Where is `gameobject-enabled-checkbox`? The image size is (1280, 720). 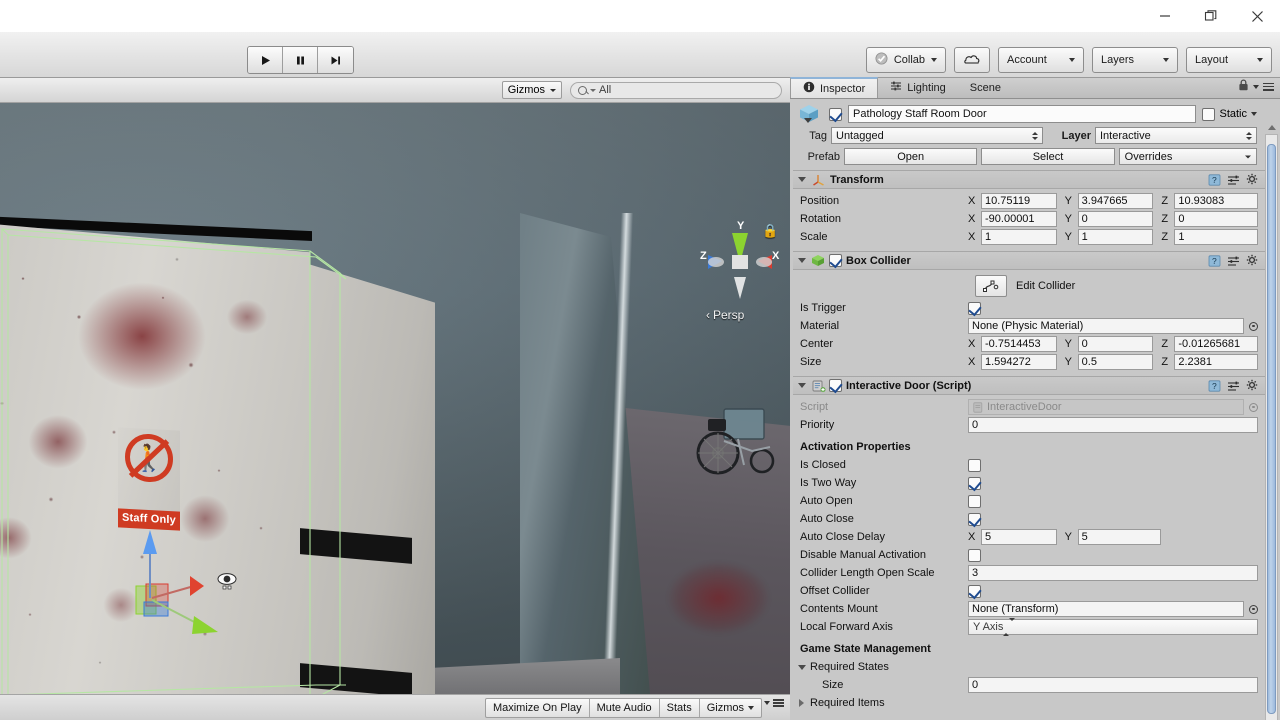
gameobject-enabled-checkbox is located at coordinates (835, 114).